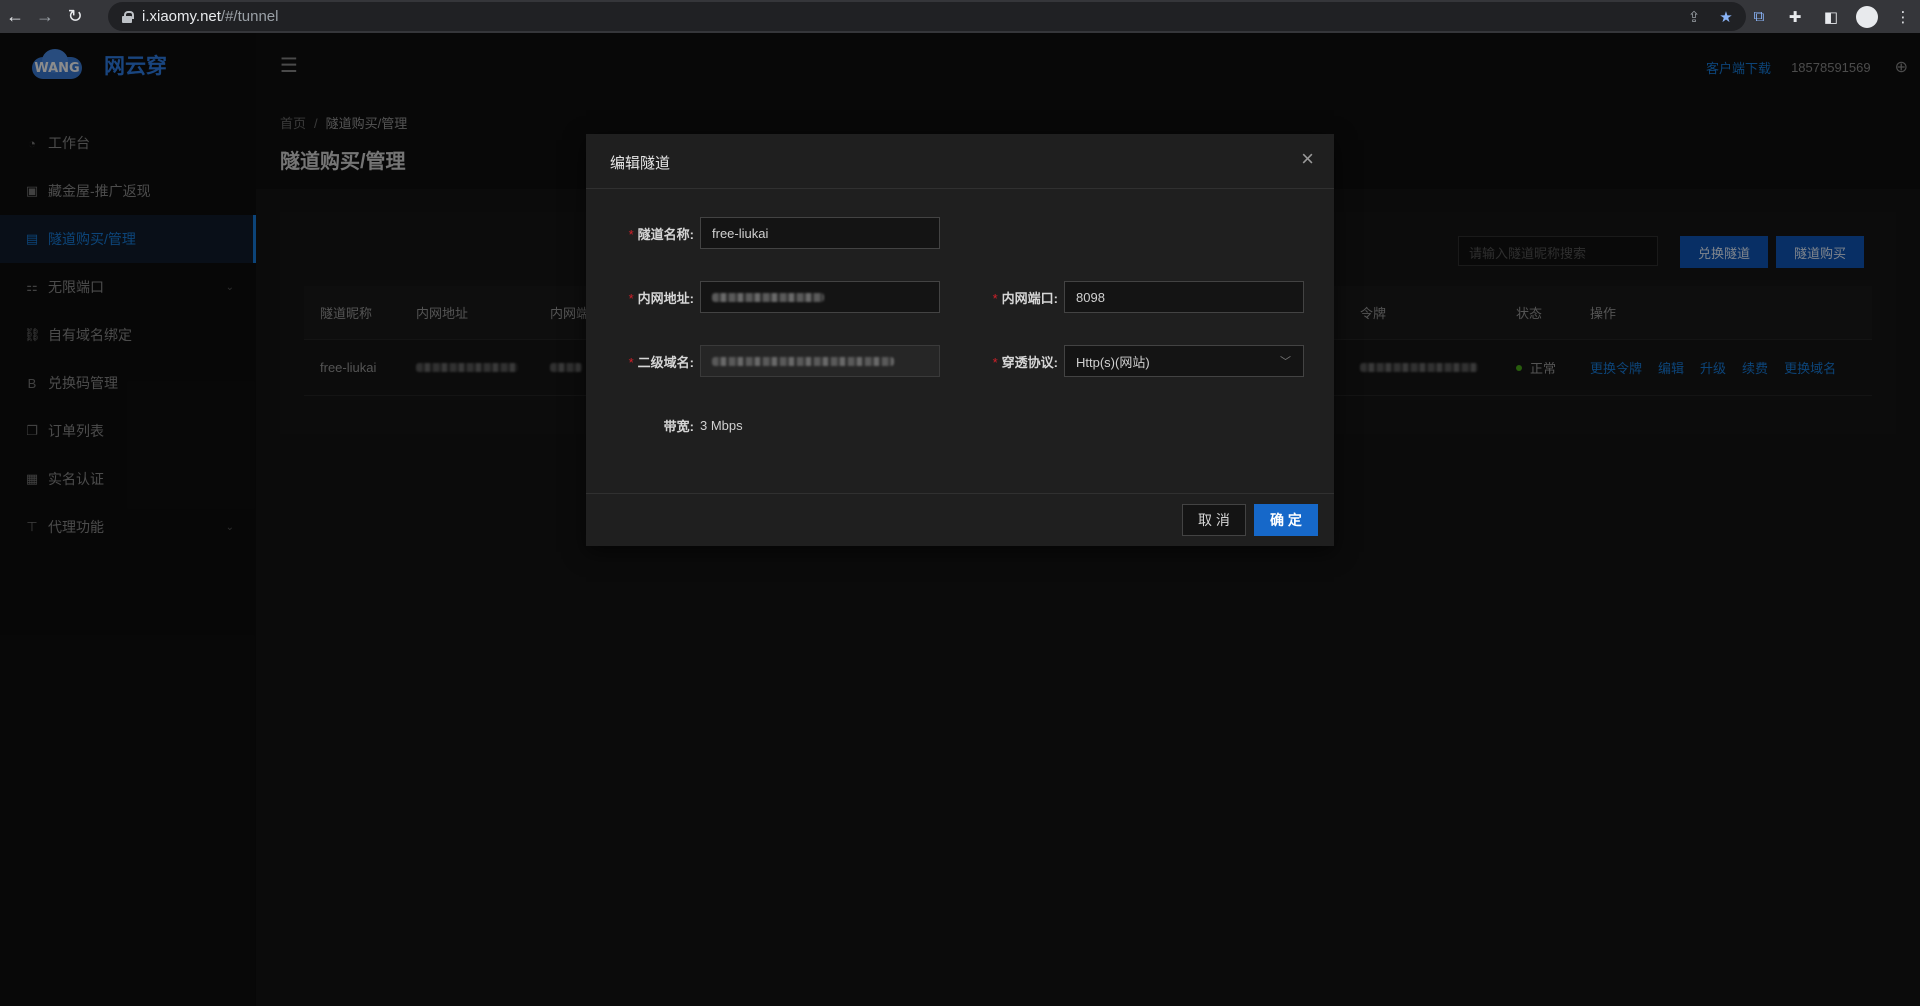 This screenshot has height=1006, width=1920. Describe the element at coordinates (75, 17) in the screenshot. I see `reload-icon: ↻` at that location.